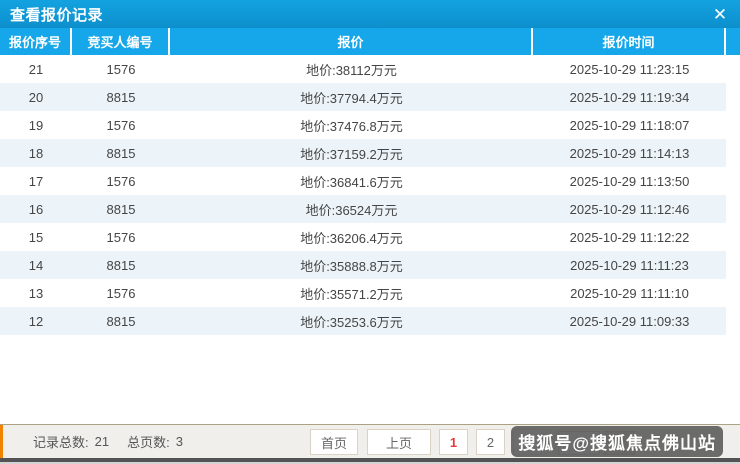 This screenshot has height=464, width=740. I want to click on cell-time: 2025-10-29 11:12:22, so click(629, 237).